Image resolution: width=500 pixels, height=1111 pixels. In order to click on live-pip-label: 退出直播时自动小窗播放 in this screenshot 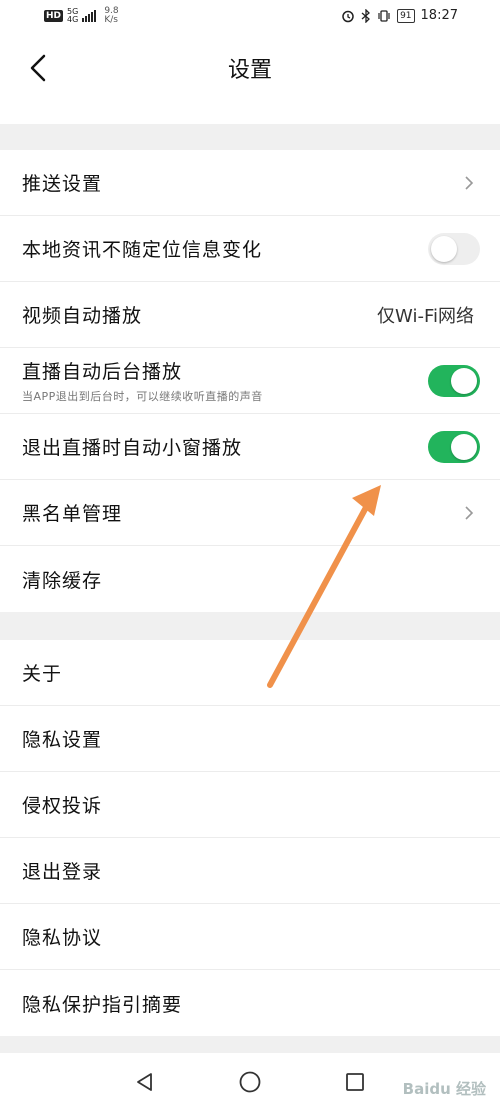, I will do `click(132, 448)`.